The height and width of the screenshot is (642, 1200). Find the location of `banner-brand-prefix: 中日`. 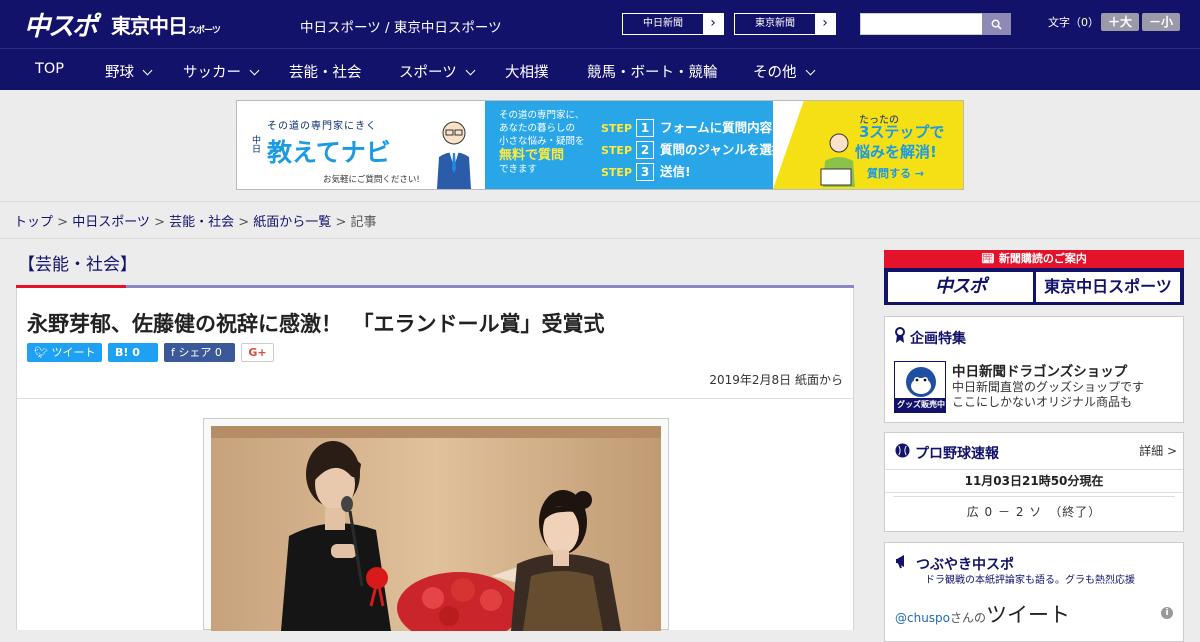

banner-brand-prefix: 中日 is located at coordinates (255, 144).